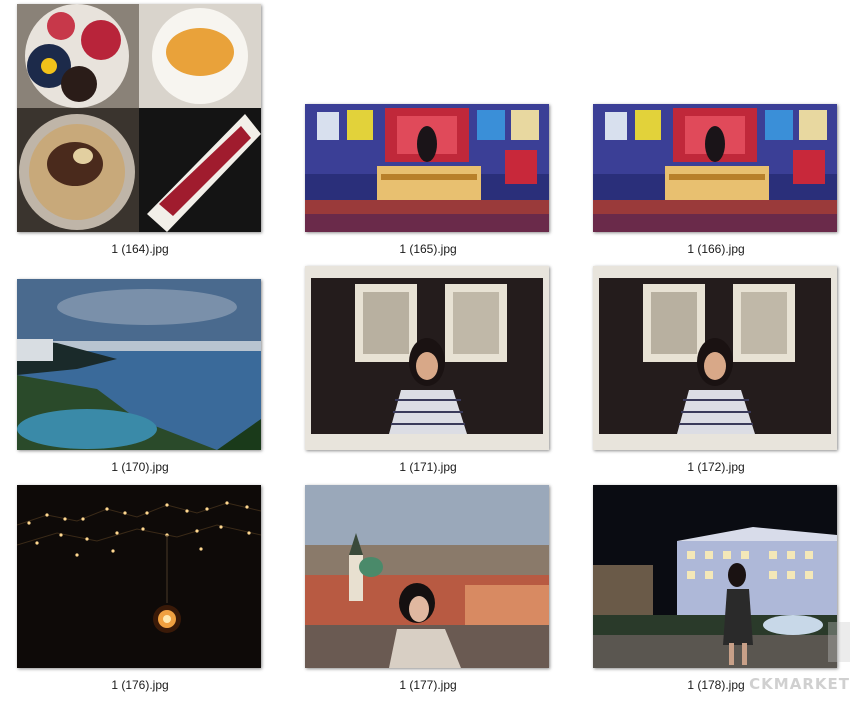 The width and height of the screenshot is (860, 701). Describe the element at coordinates (799, 684) in the screenshot. I see `watermark-text: CKMARKET` at that location.